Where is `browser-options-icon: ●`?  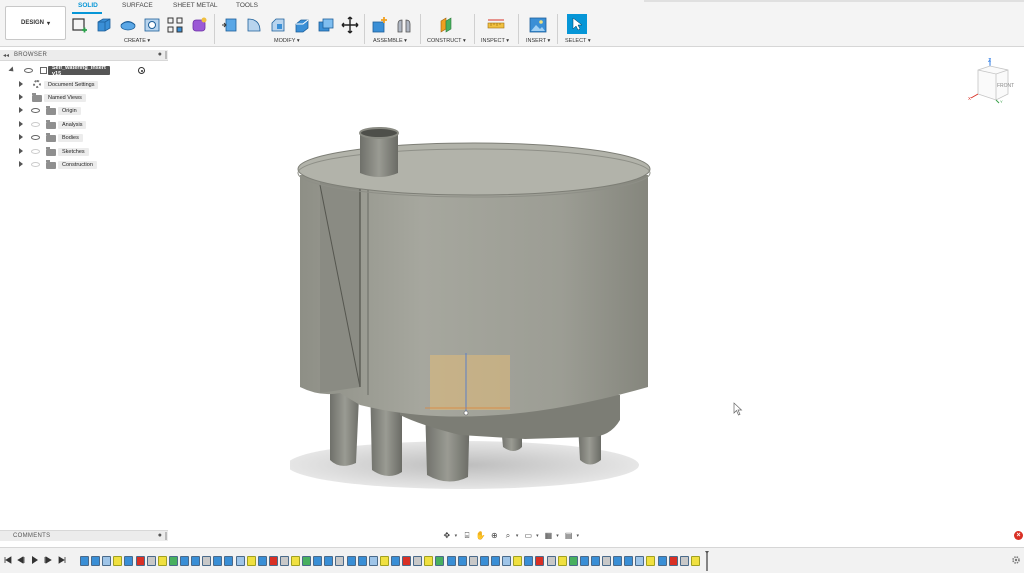
browser-options-icon: ● is located at coordinates (160, 54).